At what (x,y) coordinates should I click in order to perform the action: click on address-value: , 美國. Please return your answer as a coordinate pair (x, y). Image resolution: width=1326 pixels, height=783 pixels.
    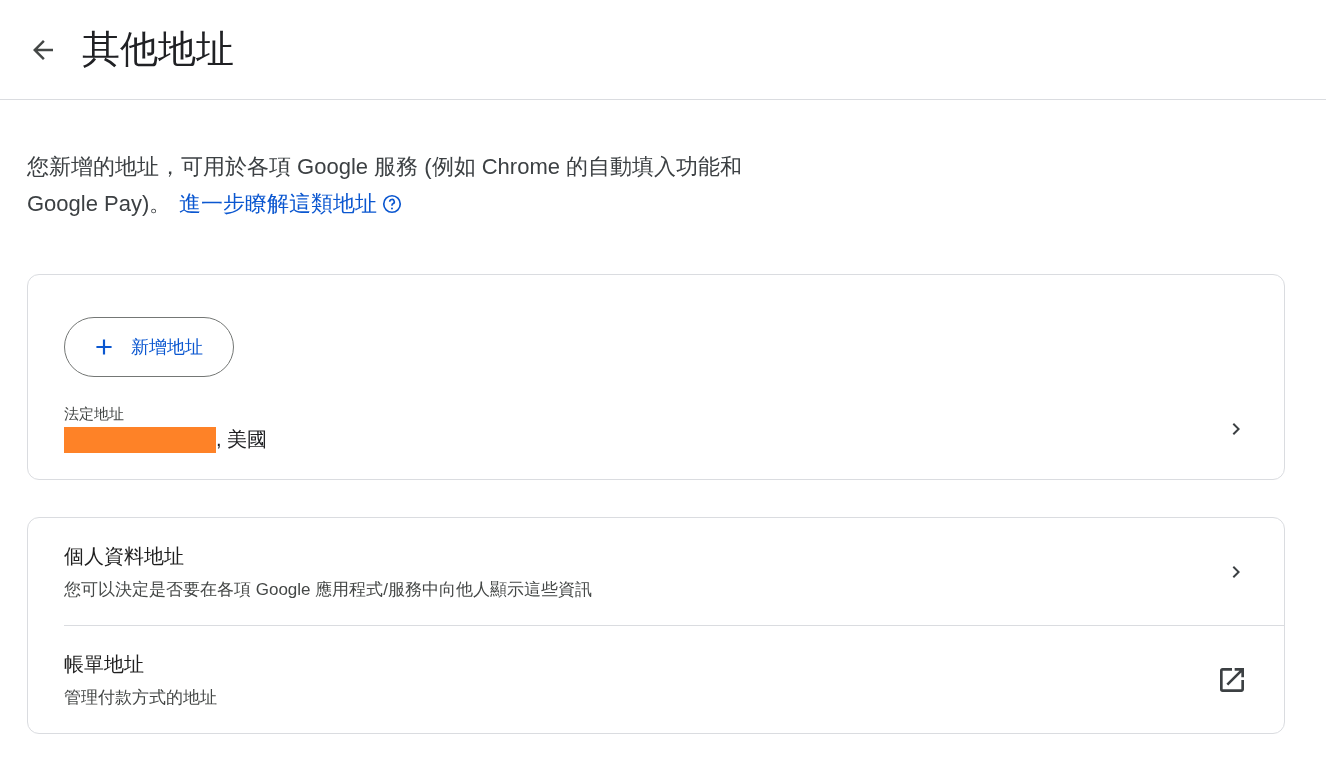
    Looking at the image, I should click on (242, 439).